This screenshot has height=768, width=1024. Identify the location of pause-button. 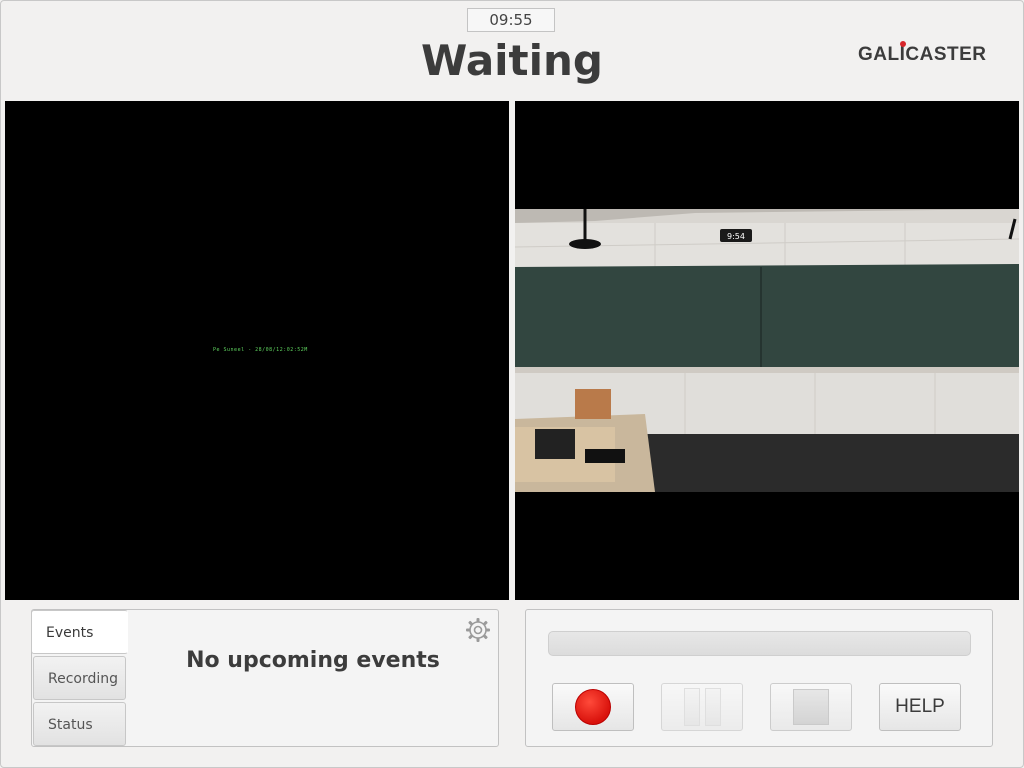
(702, 707).